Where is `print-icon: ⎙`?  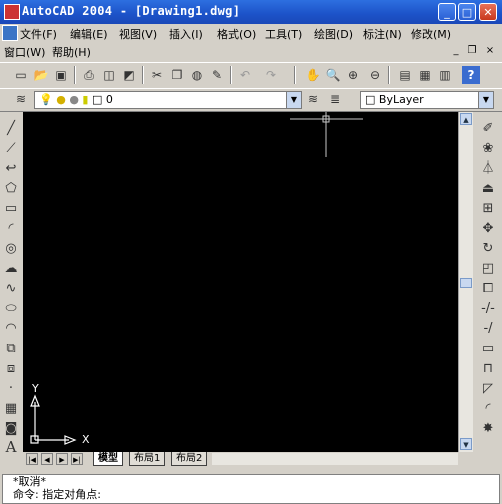 print-icon: ⎙ is located at coordinates (89, 75).